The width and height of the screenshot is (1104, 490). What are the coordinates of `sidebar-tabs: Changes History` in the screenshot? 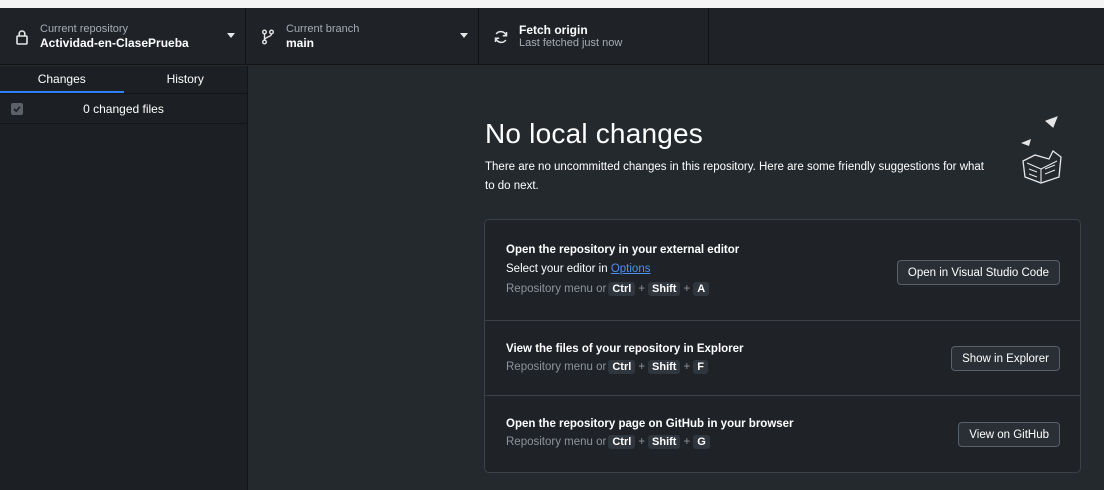 It's located at (123, 80).